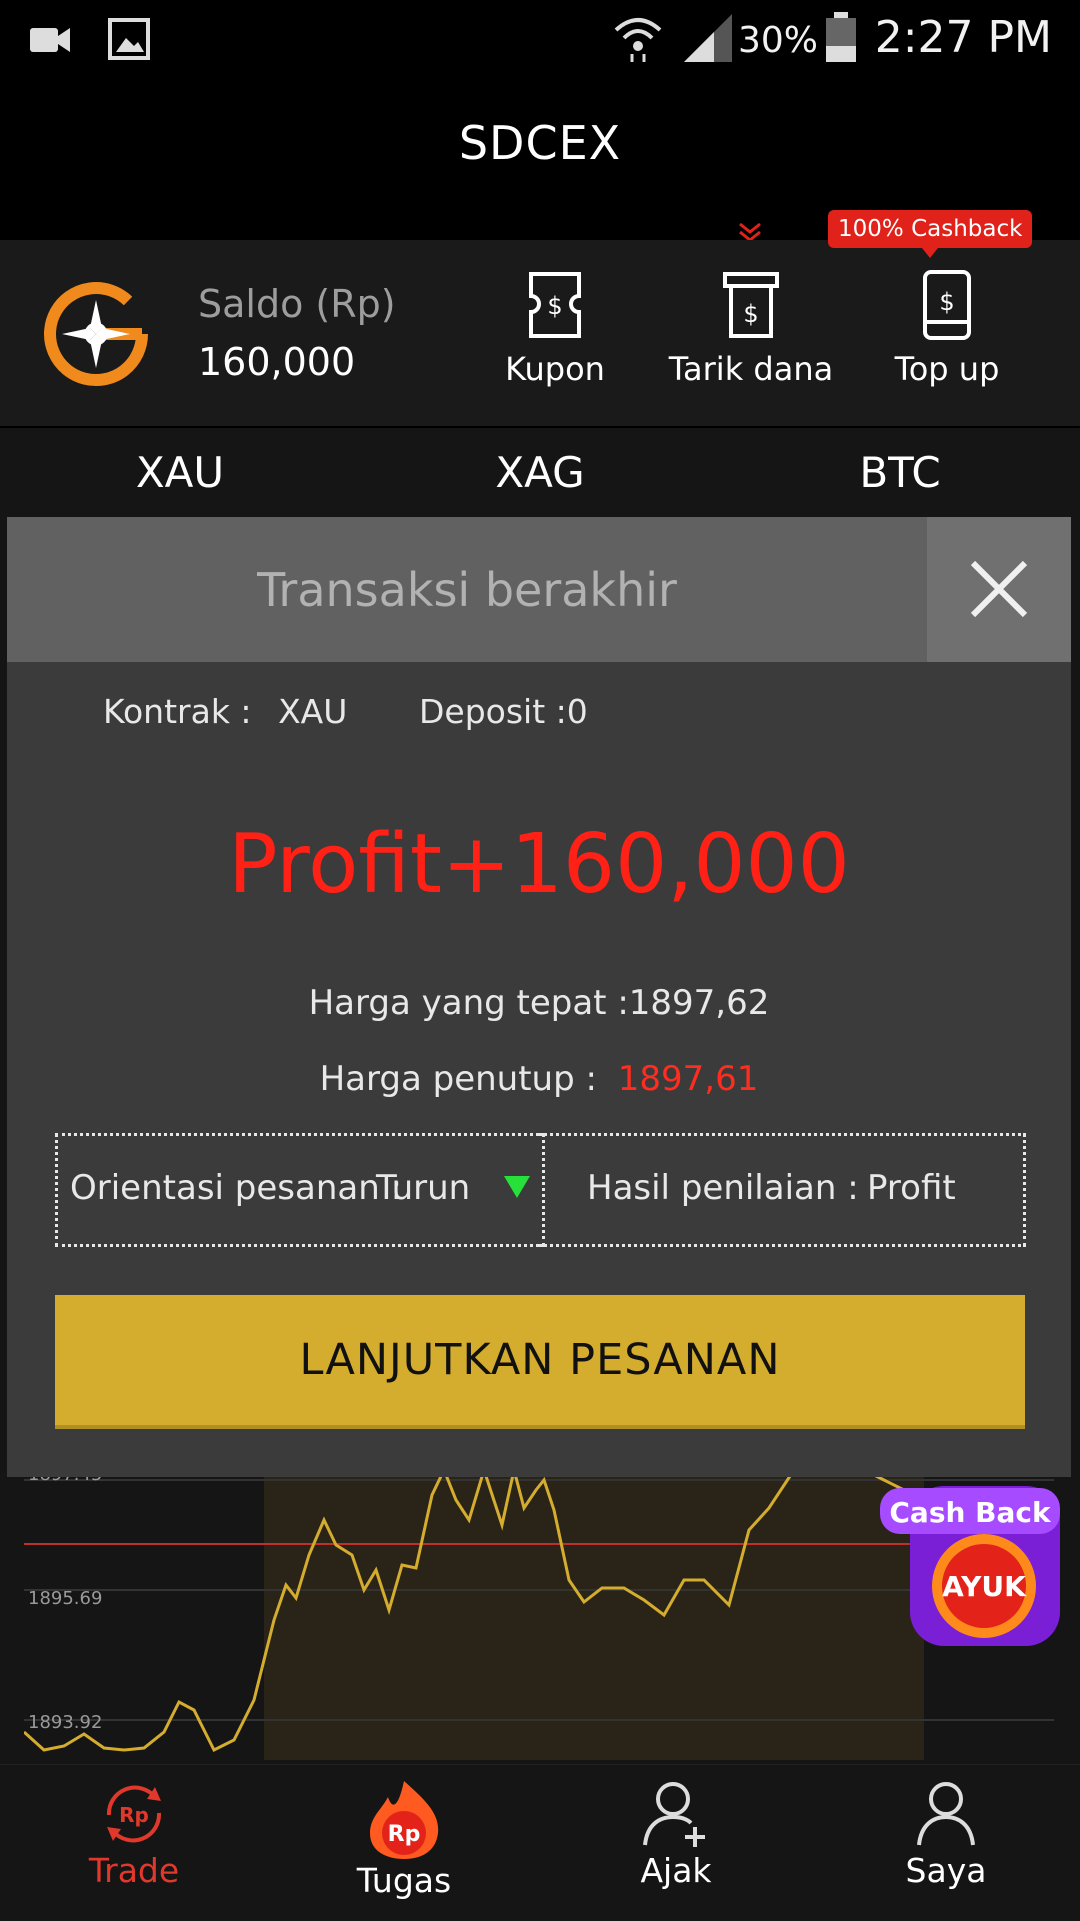 The width and height of the screenshot is (1080, 1921). What do you see at coordinates (517, 1187) in the screenshot?
I see `down-arrow-icon` at bounding box center [517, 1187].